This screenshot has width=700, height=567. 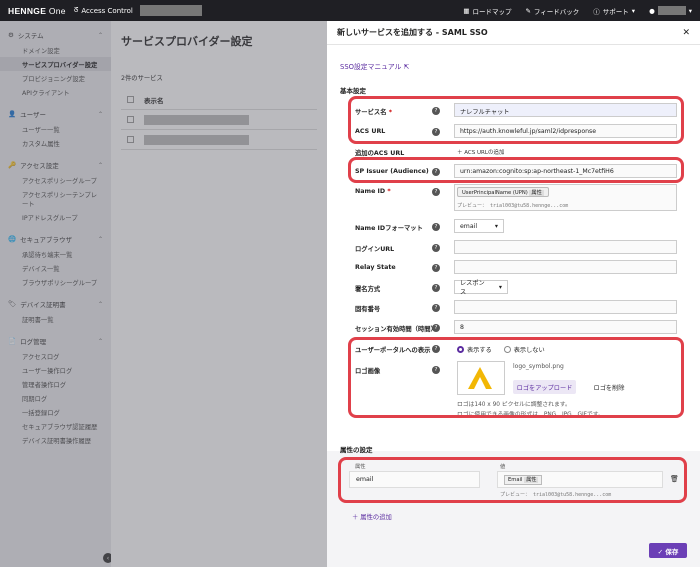 What do you see at coordinates (503, 192) in the screenshot?
I see `name-id-attribute-pill: UserPrincipalName (UPN) 属性` at bounding box center [503, 192].